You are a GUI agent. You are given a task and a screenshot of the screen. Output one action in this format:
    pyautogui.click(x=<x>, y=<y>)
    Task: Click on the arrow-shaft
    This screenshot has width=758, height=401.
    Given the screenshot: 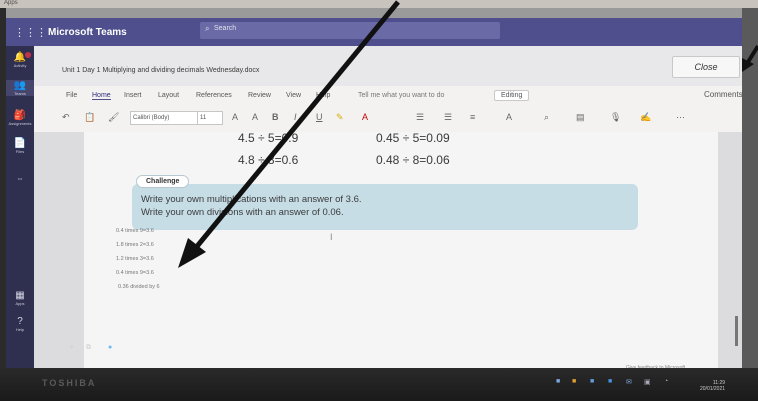 What is the action you would take?
    pyautogui.click(x=752, y=54)
    